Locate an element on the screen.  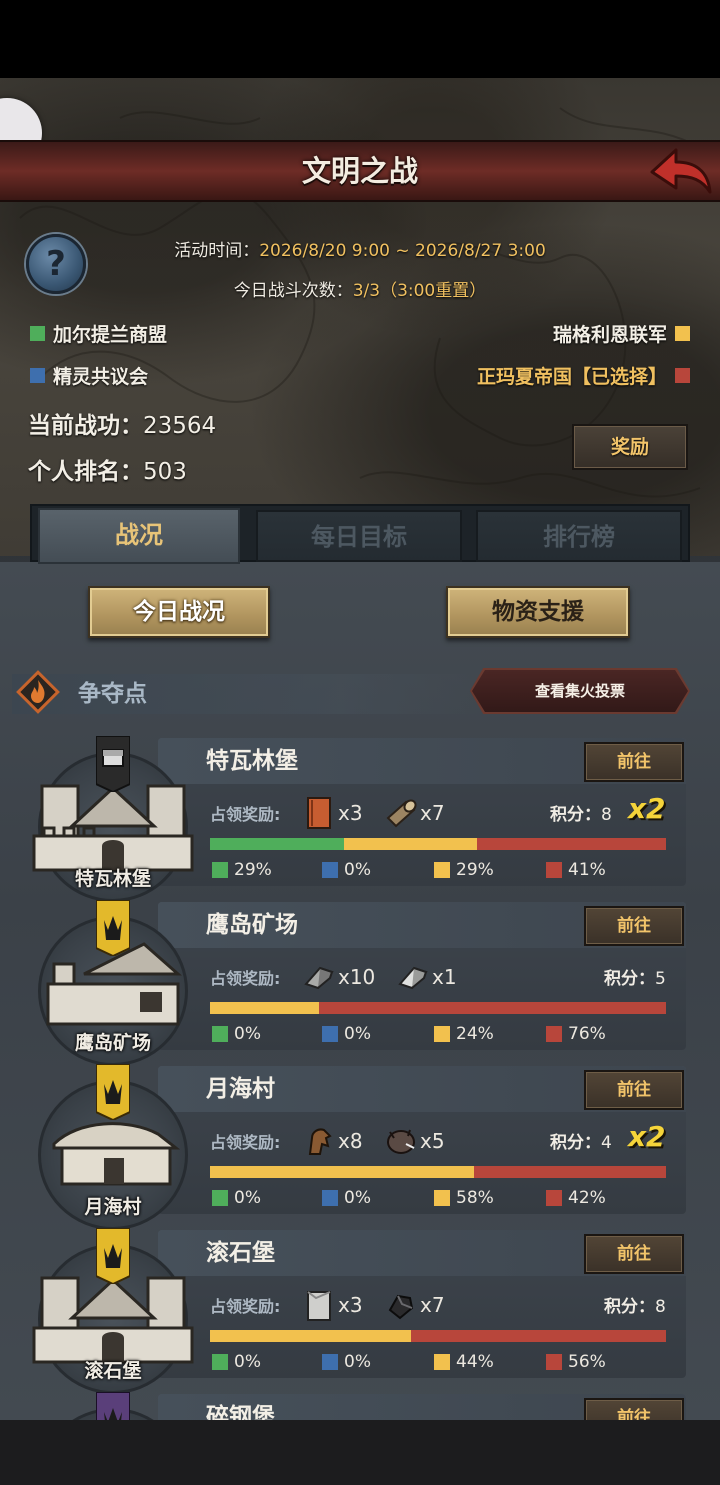
share-value: 41% is located at coordinates (587, 870).